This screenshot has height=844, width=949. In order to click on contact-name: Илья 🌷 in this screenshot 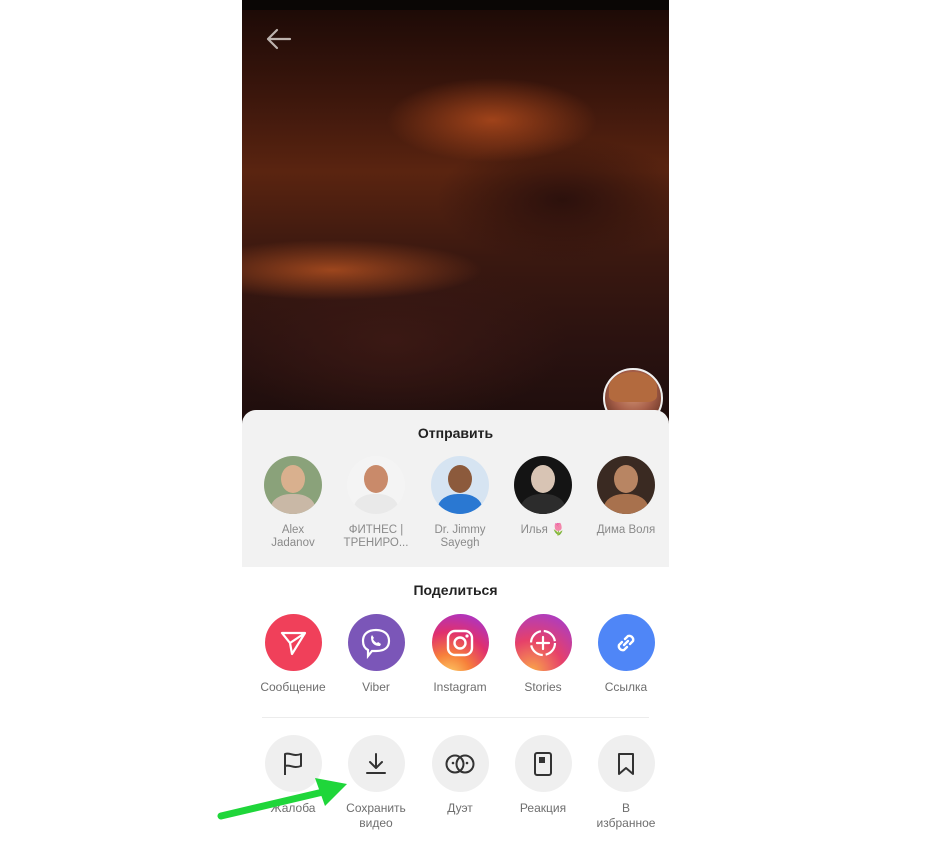, I will do `click(543, 530)`.